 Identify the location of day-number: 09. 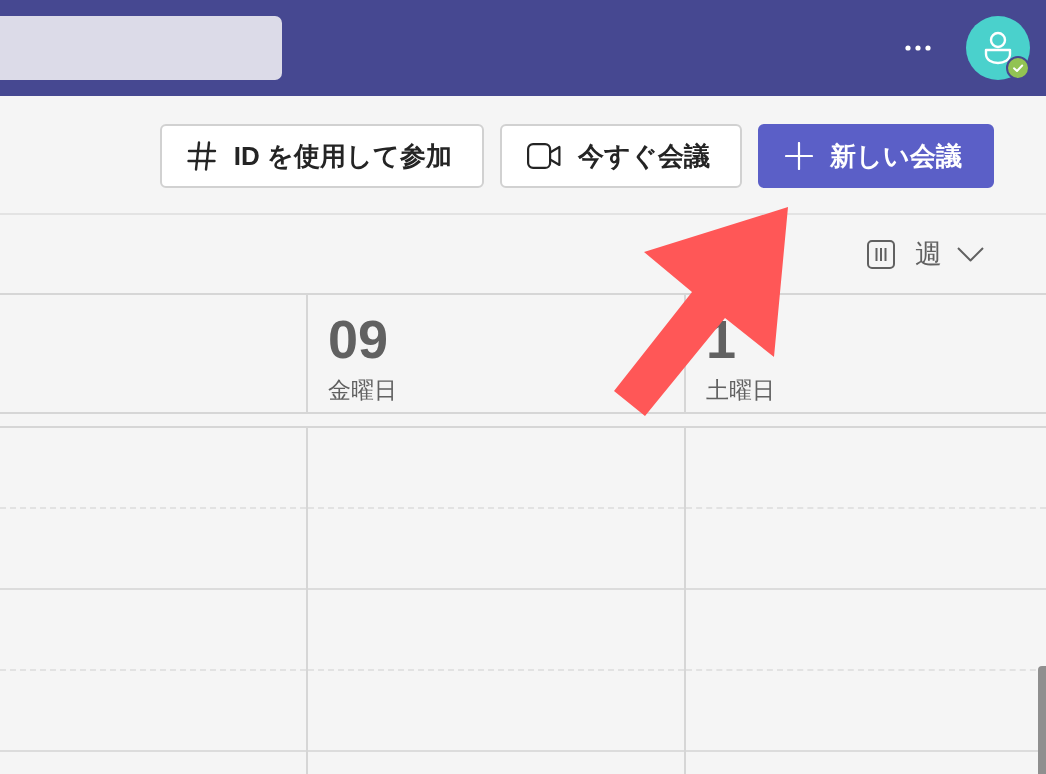
(358, 339).